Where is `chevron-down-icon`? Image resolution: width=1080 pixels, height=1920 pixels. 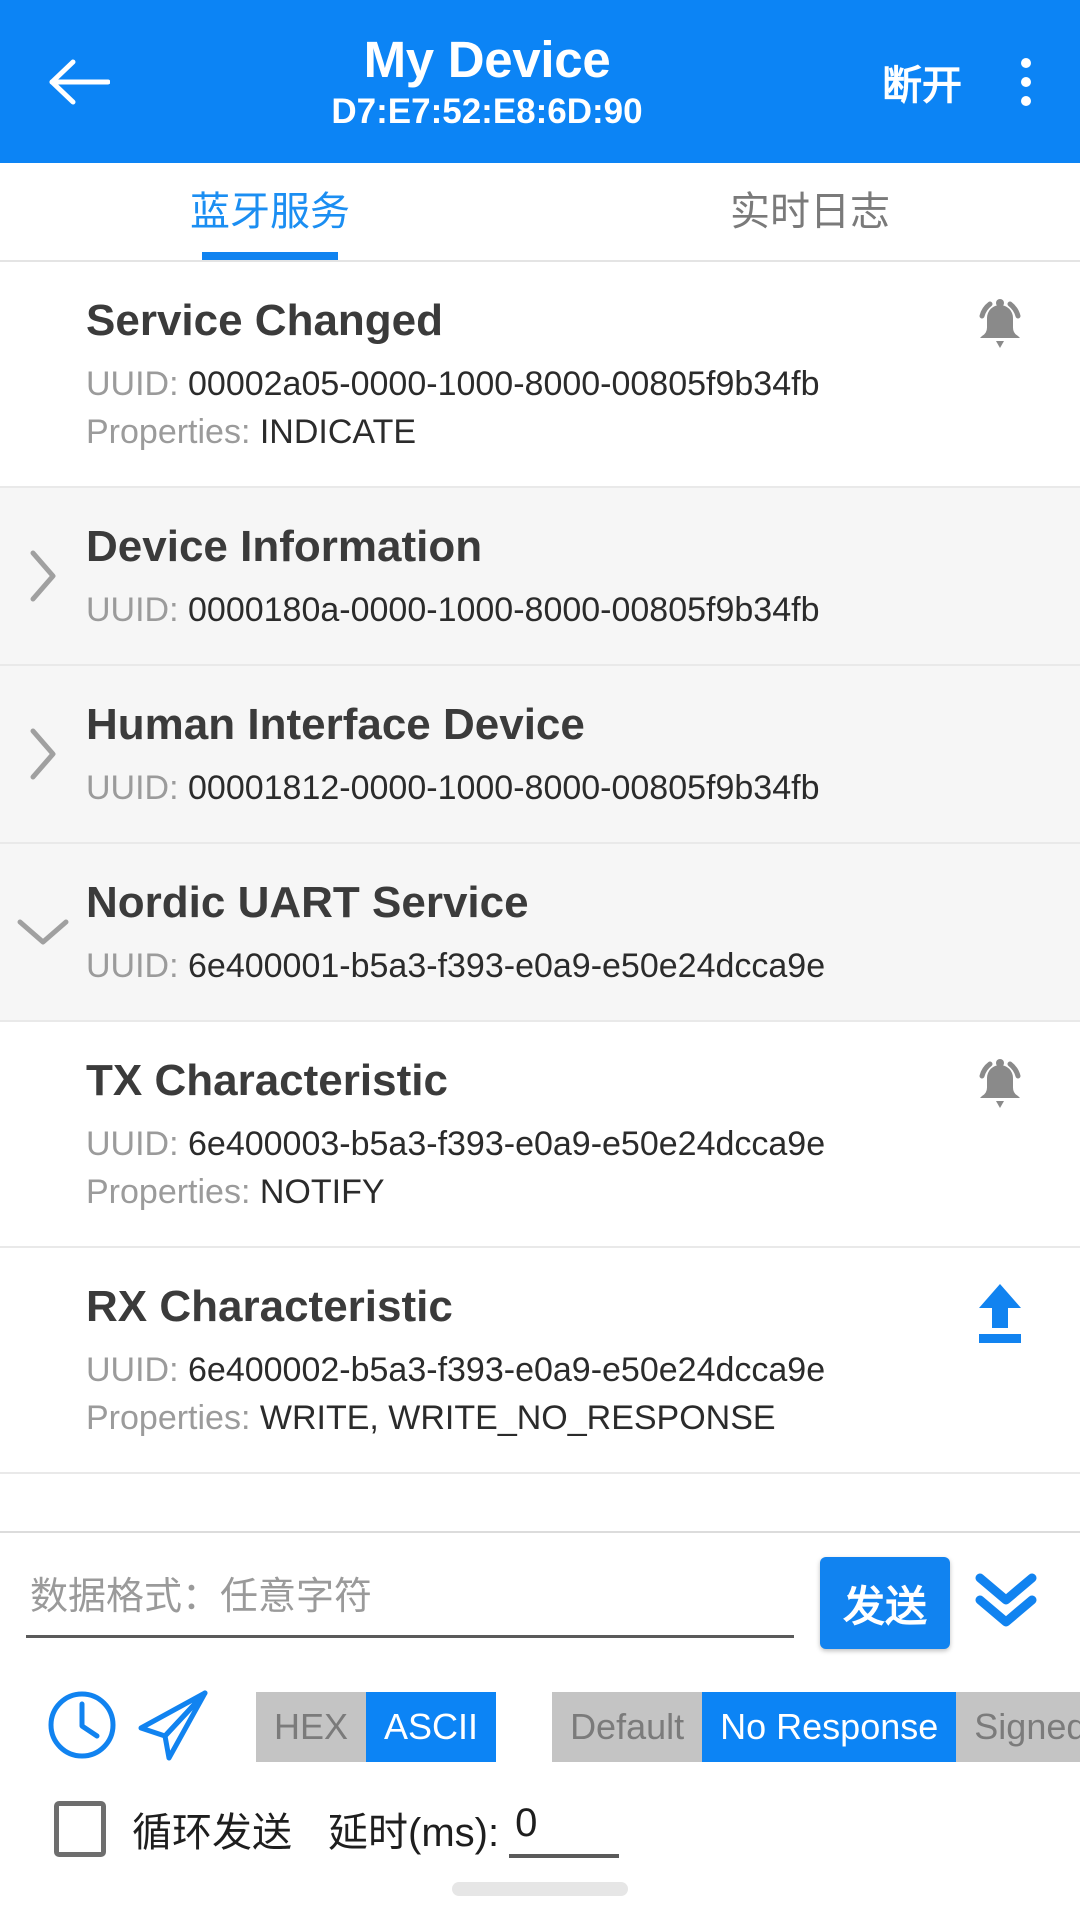 chevron-down-icon is located at coordinates (43, 934).